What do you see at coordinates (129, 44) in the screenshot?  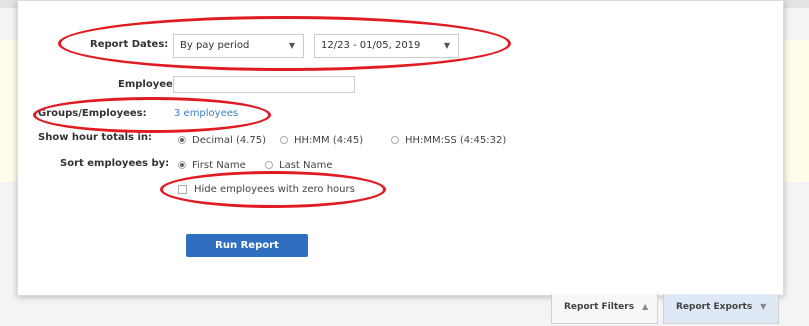 I see `report-dates-label: Report Dates:` at bounding box center [129, 44].